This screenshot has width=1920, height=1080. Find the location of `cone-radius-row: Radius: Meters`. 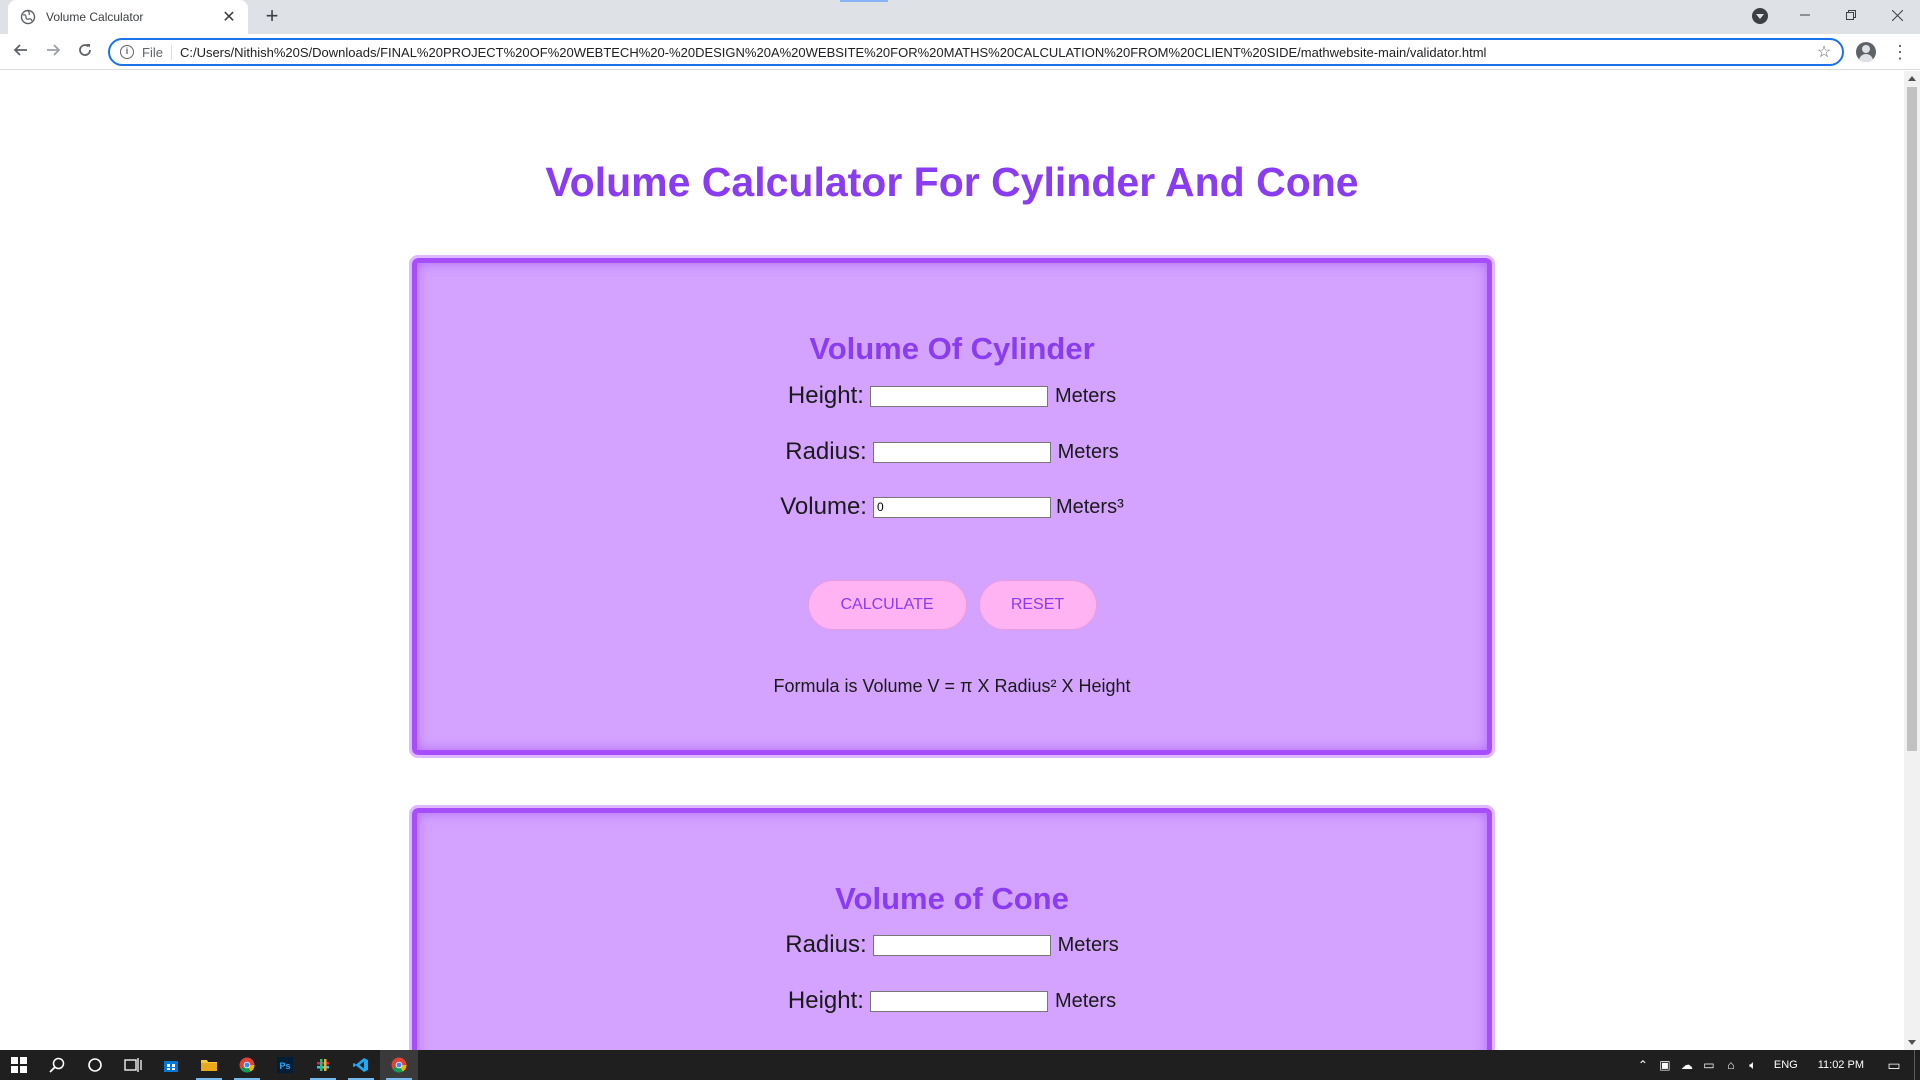

cone-radius-row: Radius: Meters is located at coordinates (952, 945).